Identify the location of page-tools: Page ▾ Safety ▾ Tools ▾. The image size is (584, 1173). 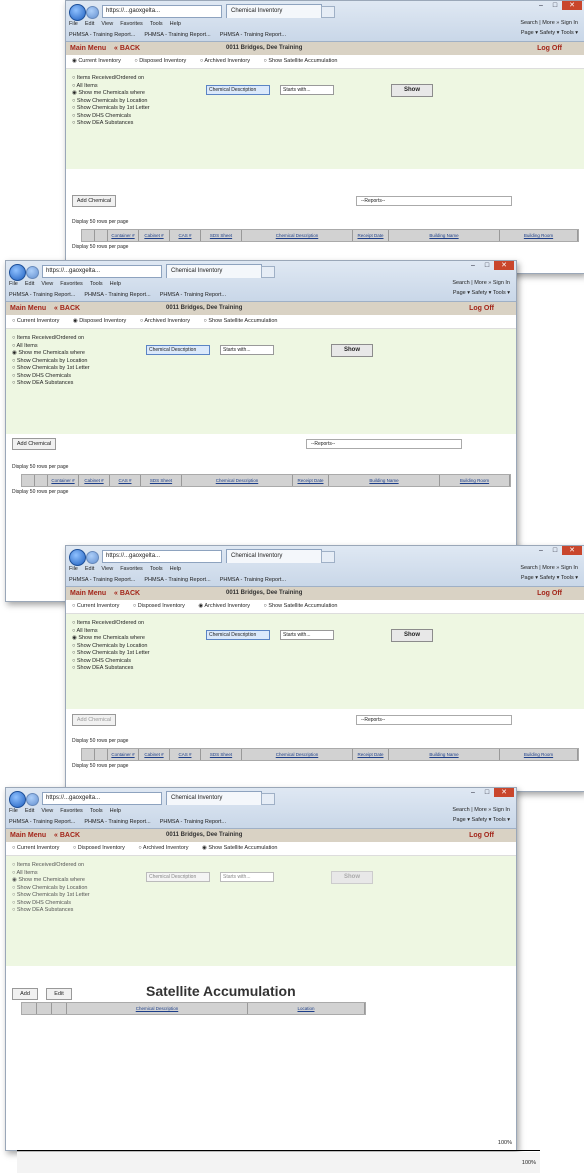
(481, 293).